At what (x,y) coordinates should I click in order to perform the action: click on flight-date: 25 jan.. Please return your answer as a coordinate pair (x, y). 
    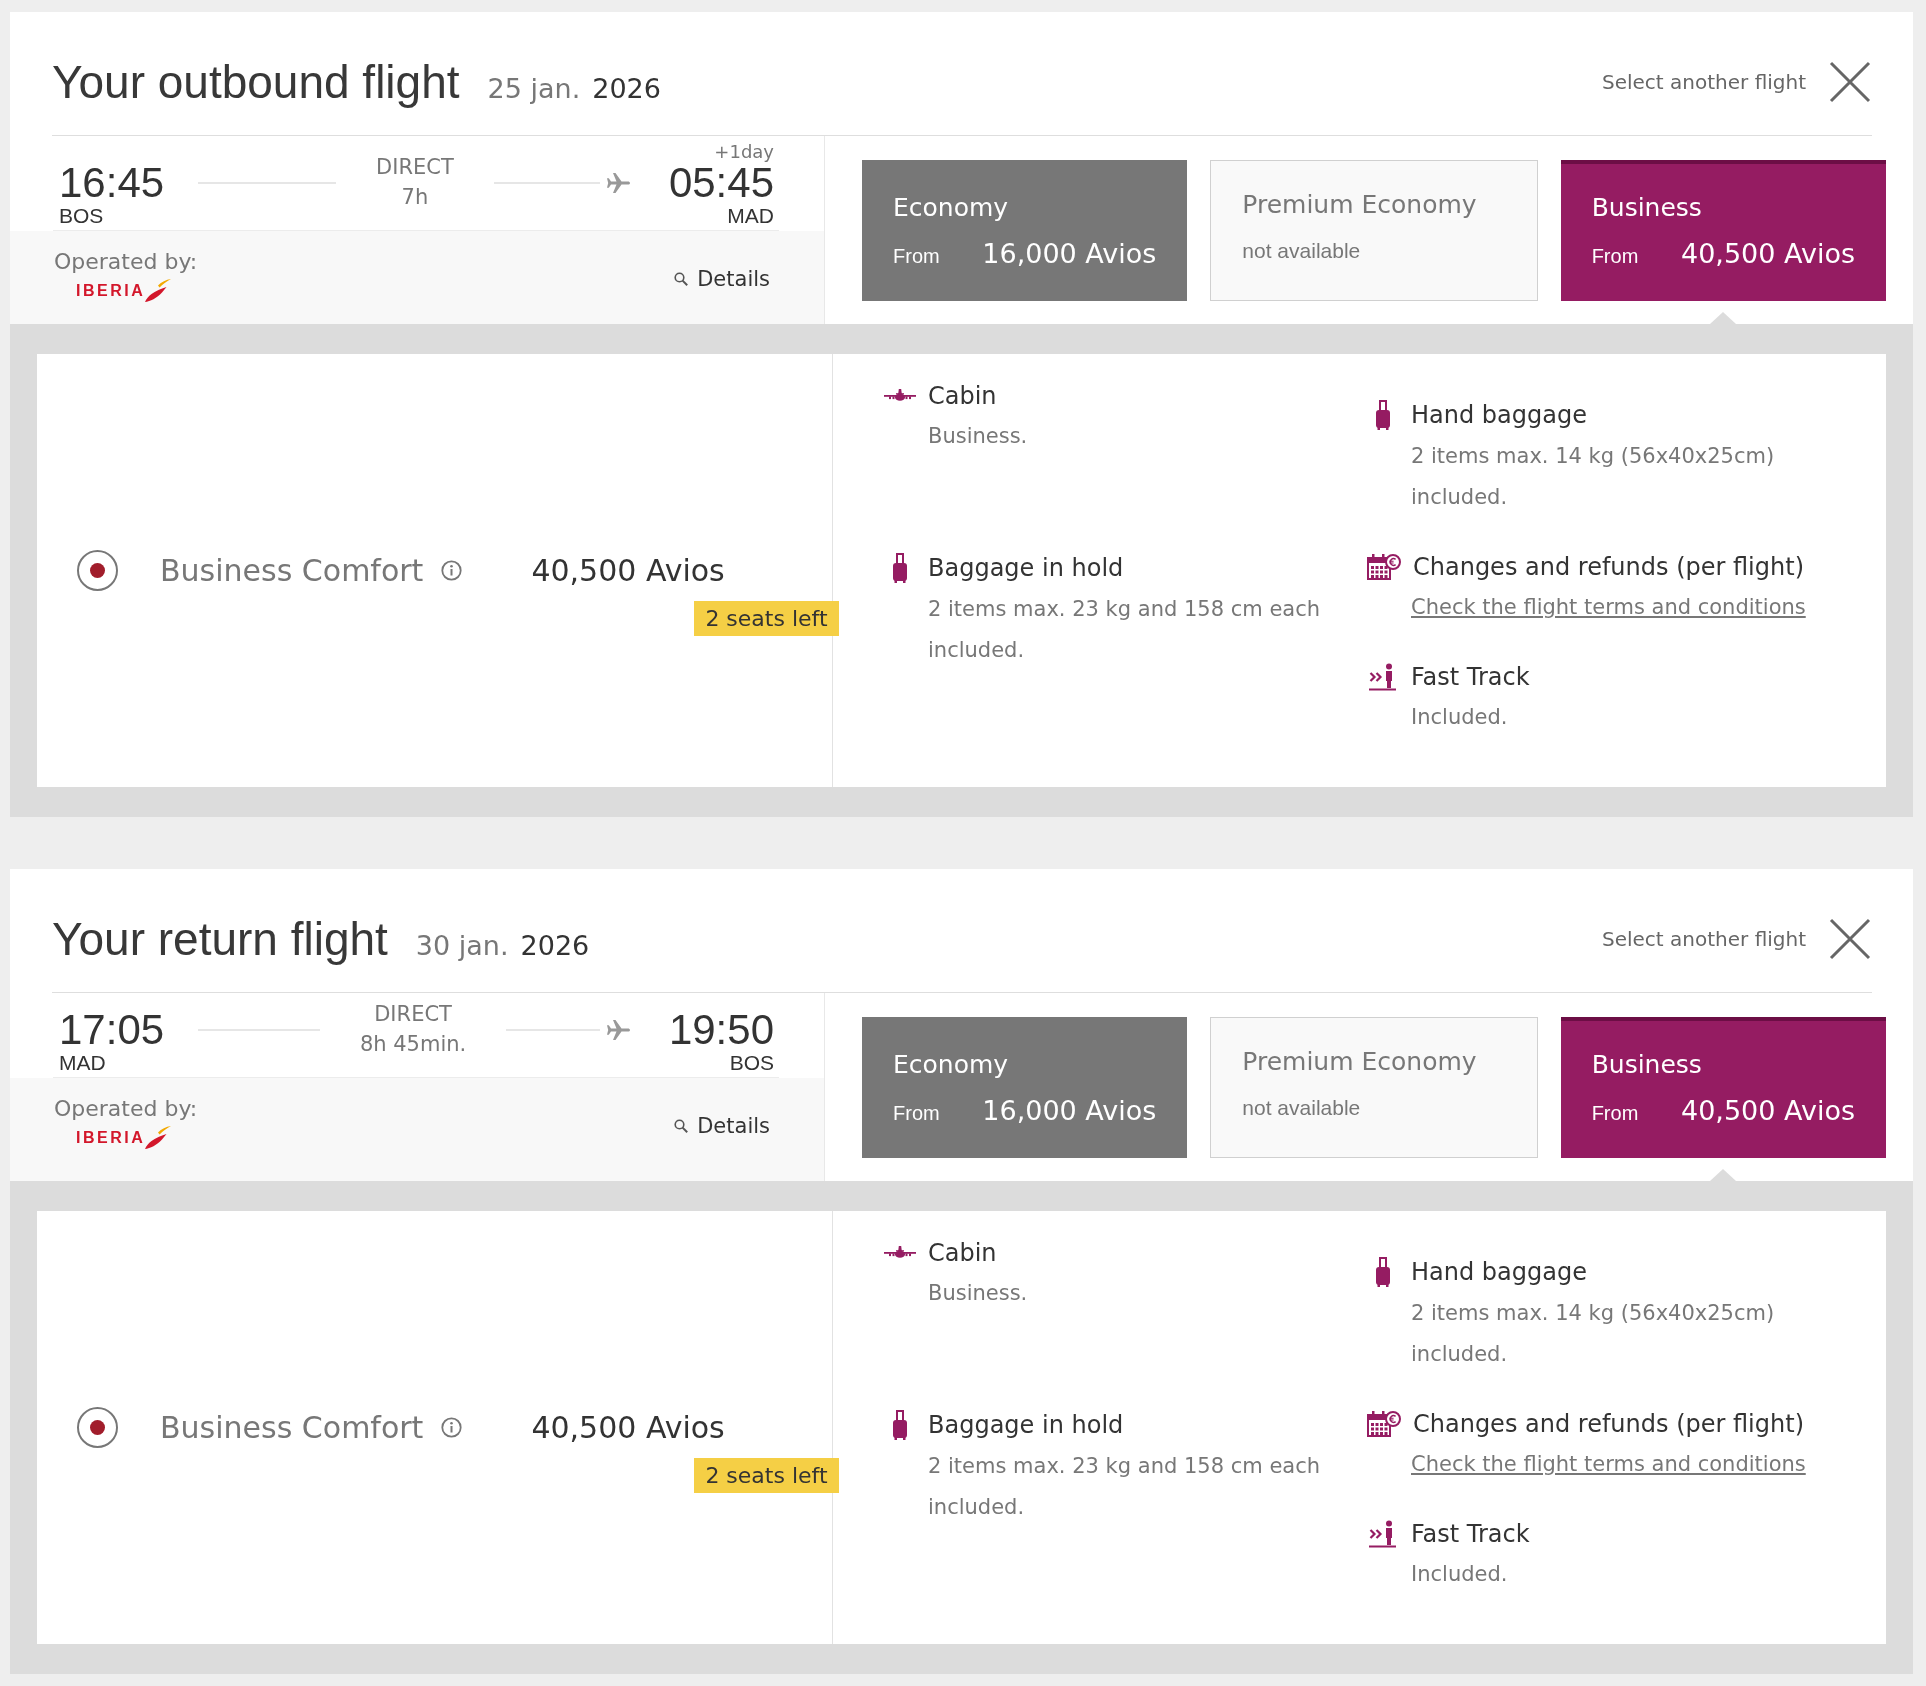
    Looking at the image, I should click on (534, 88).